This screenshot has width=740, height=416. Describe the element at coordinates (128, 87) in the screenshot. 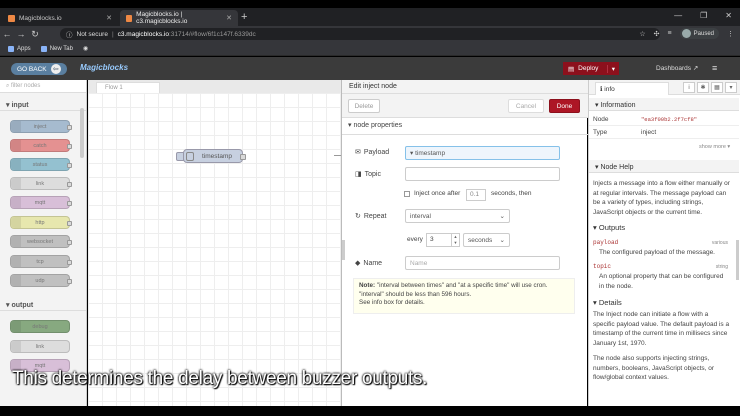

I see `tab-flow-1: Flow 1` at that location.